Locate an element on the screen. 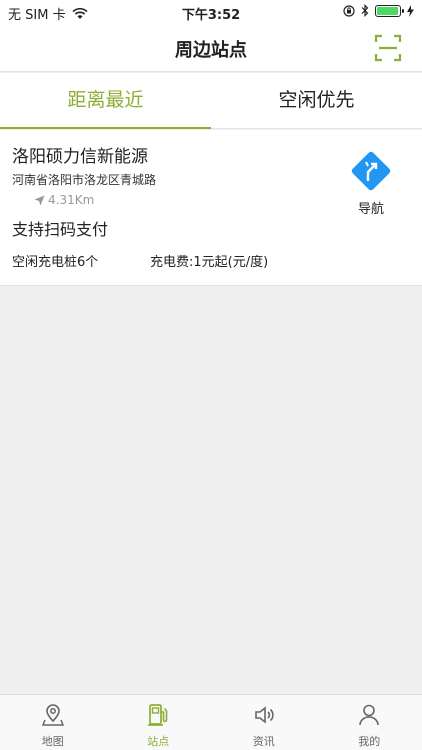 The image size is (422, 750). status-right is located at coordinates (378, 10).